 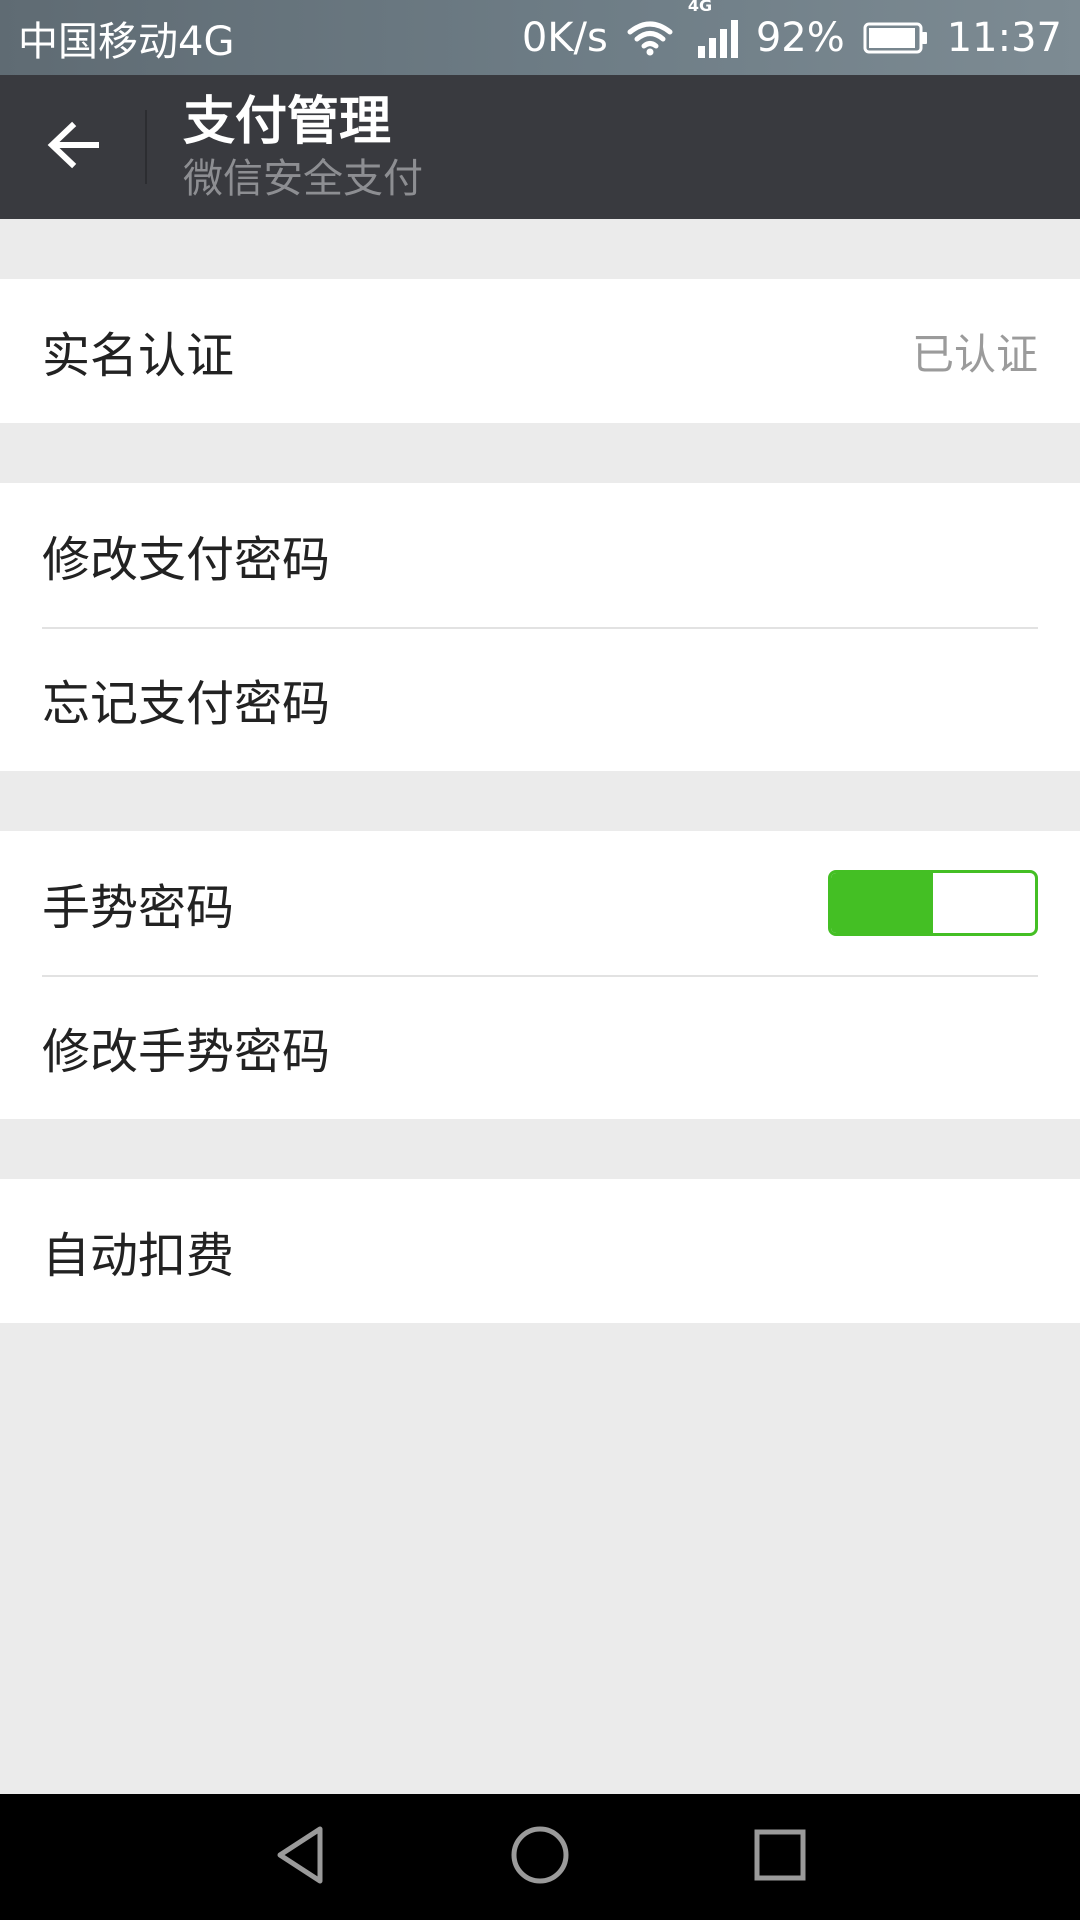 I want to click on square-recents-icon, so click(x=780, y=1857).